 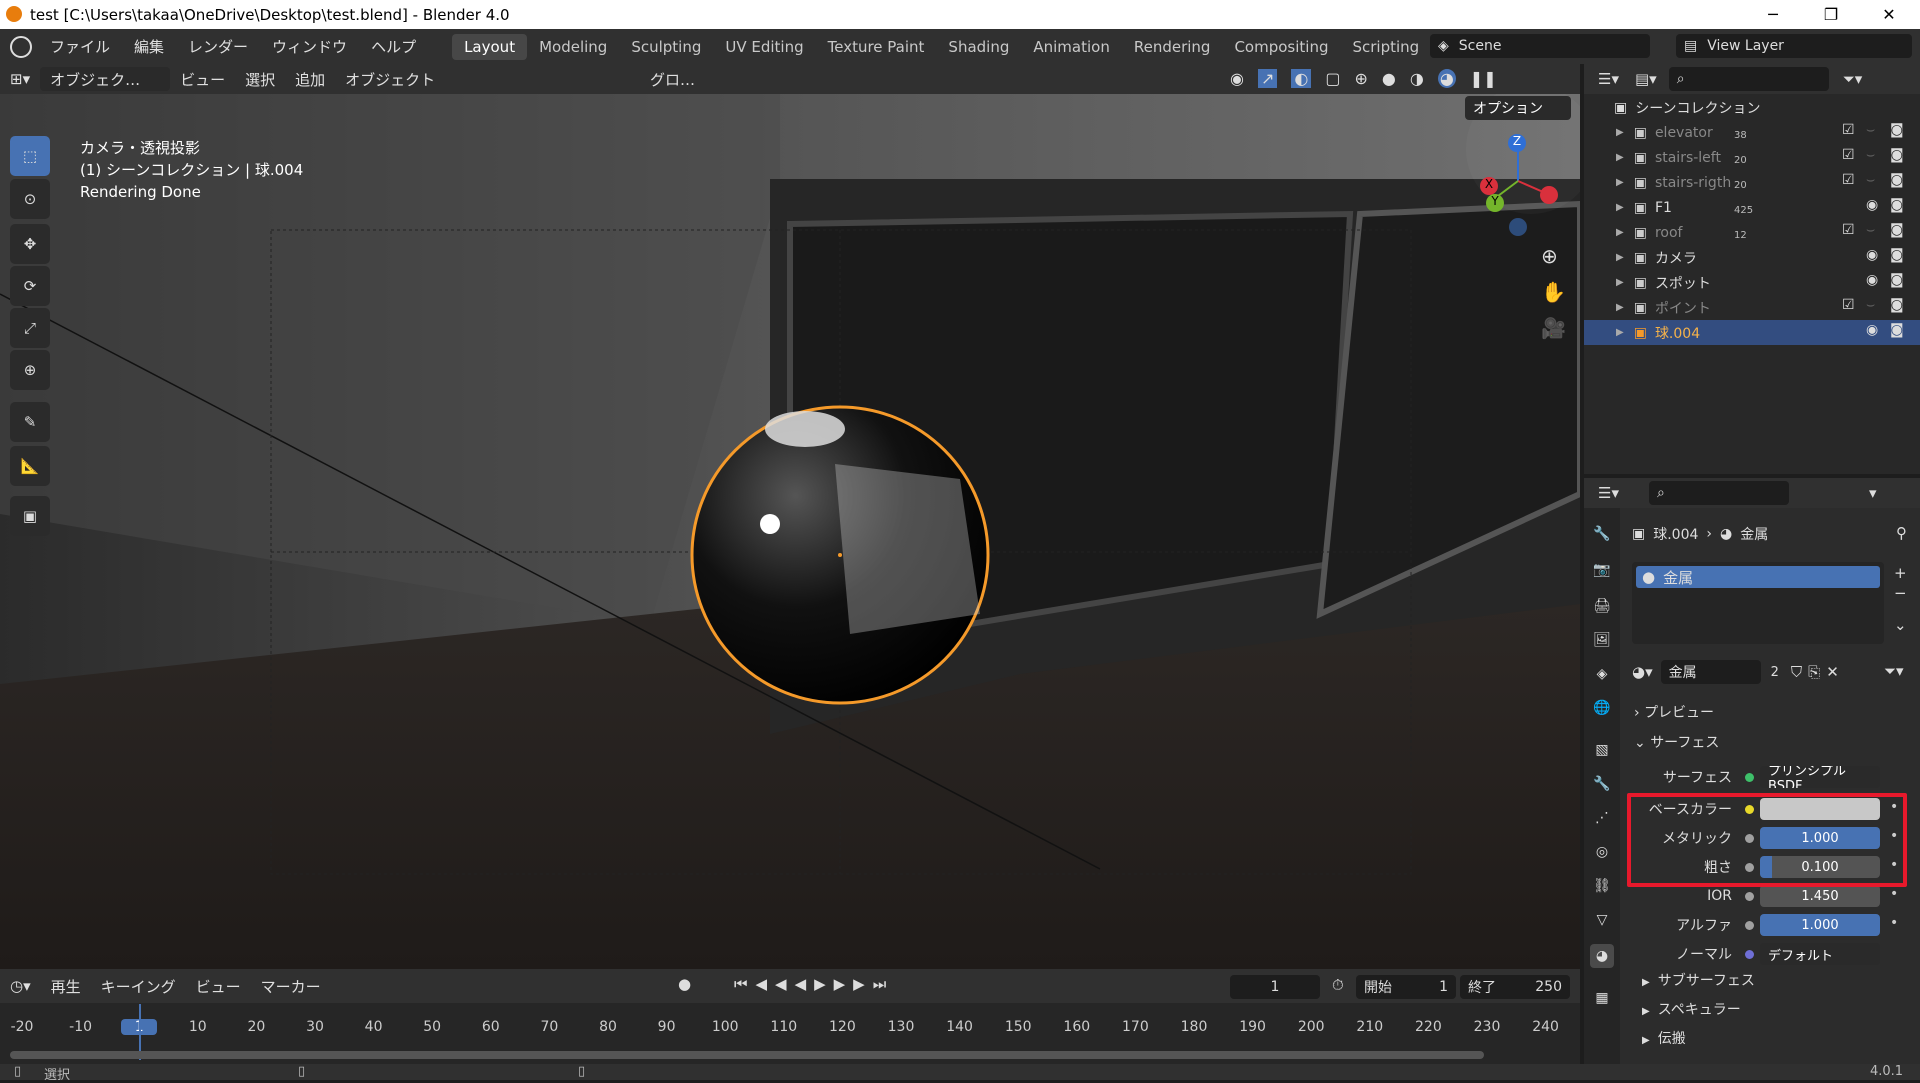 I want to click on outliner-row: ▶ ▣ stairs-rigth 20 ☑ ⌣ ◙, so click(x=1752, y=182).